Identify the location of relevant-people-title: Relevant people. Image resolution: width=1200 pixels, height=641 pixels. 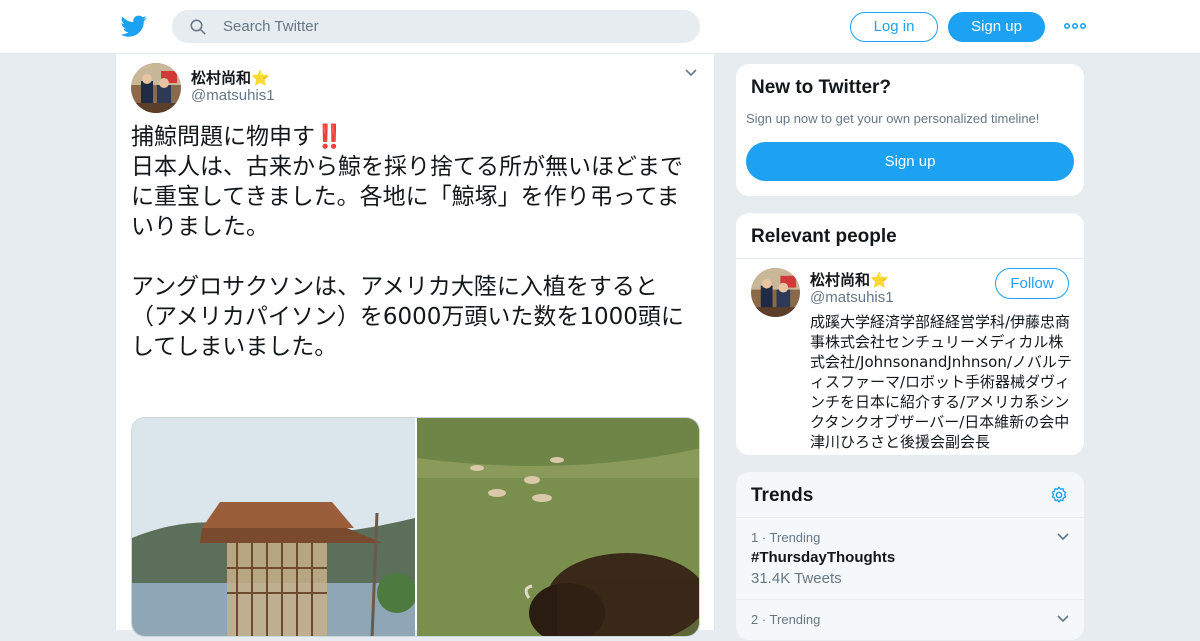
(824, 236).